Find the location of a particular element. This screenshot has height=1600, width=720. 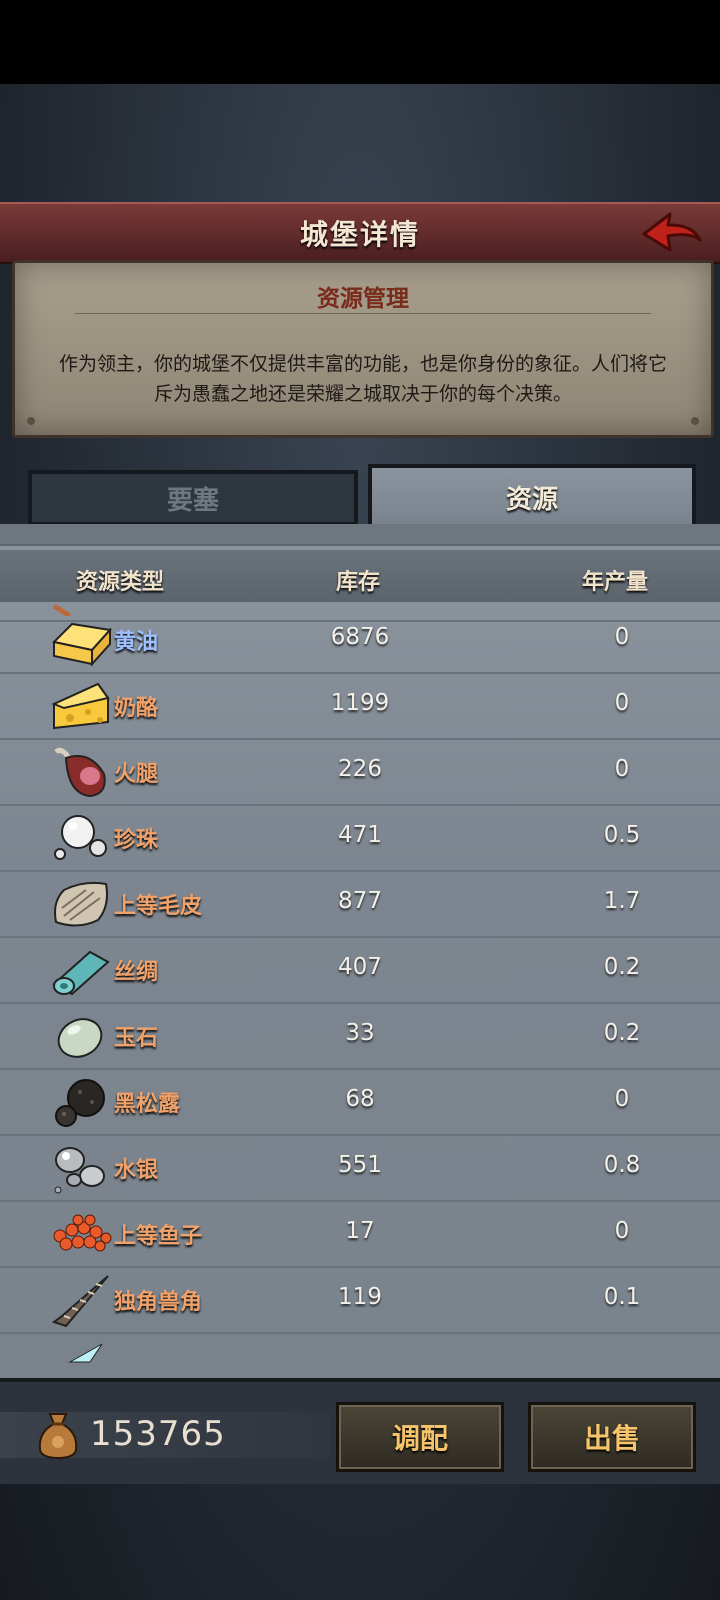

panel-strip is located at coordinates (360, 535).